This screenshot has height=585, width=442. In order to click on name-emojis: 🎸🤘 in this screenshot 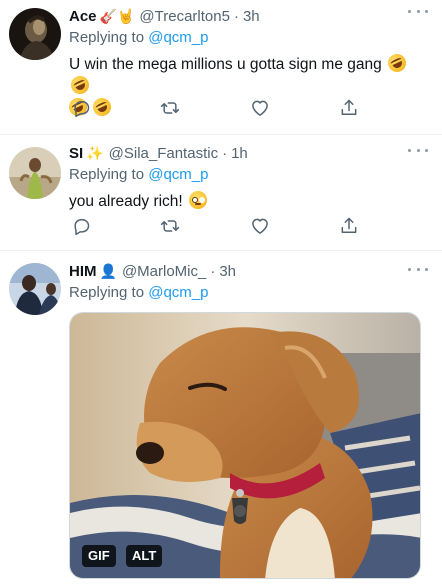, I will do `click(117, 15)`.